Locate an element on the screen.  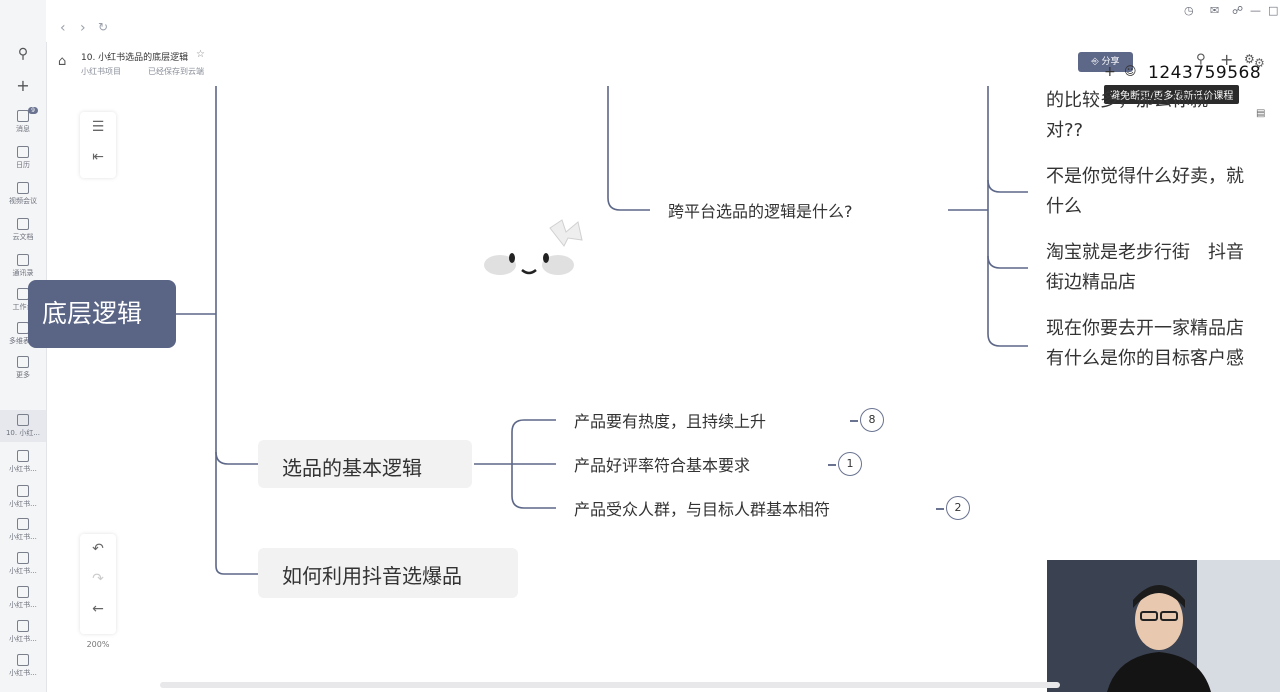
node-cross-child: 不是你觉得什么好卖，就 什么 is located at coordinates (1163, 192).